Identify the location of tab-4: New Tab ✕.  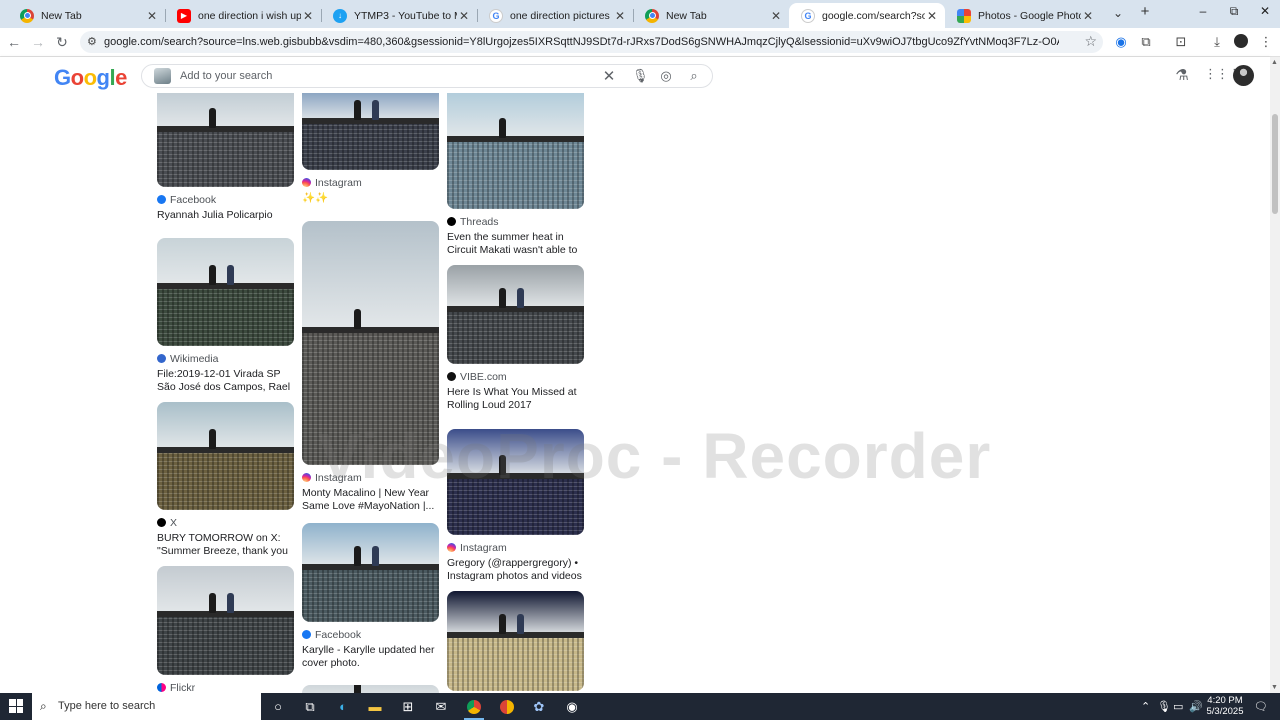
(711, 15).